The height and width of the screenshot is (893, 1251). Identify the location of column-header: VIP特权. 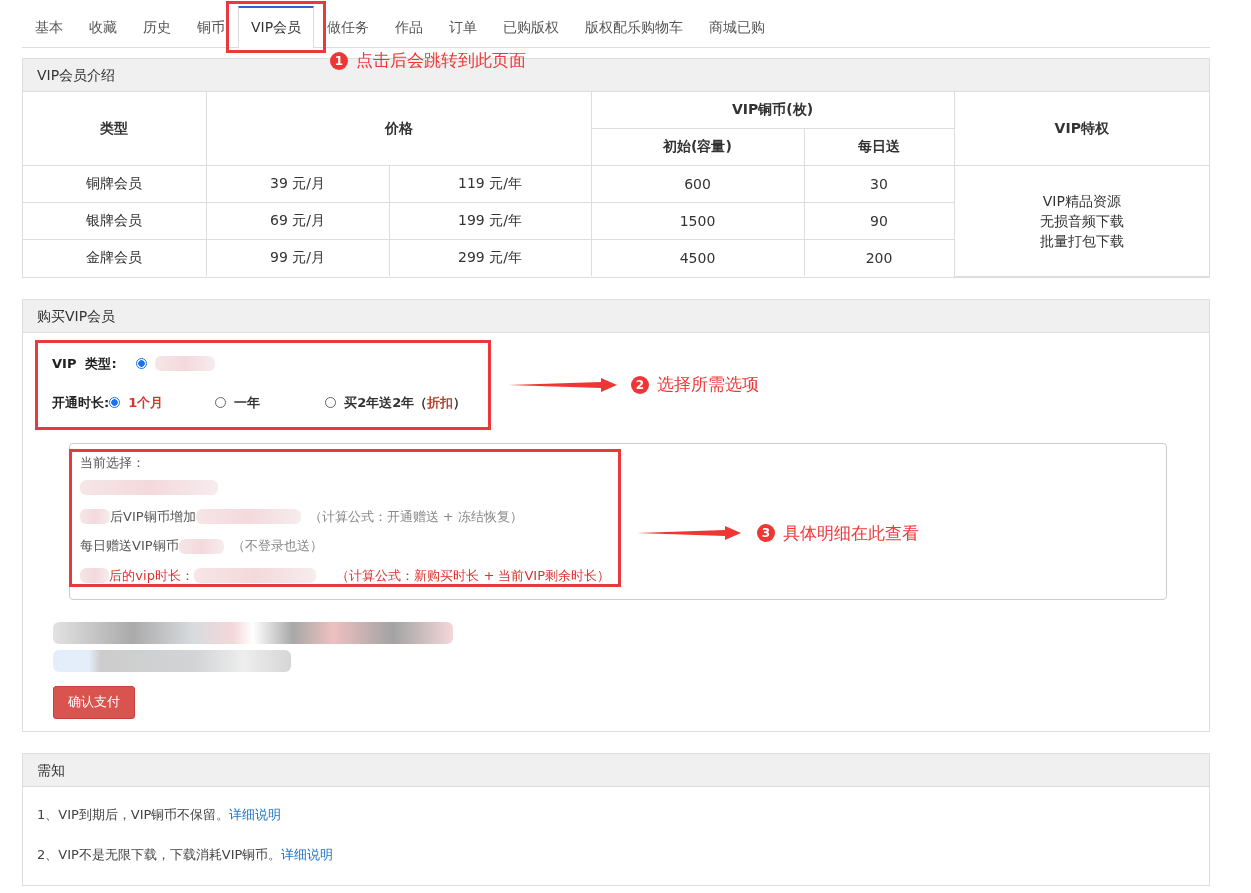
(1081, 129).